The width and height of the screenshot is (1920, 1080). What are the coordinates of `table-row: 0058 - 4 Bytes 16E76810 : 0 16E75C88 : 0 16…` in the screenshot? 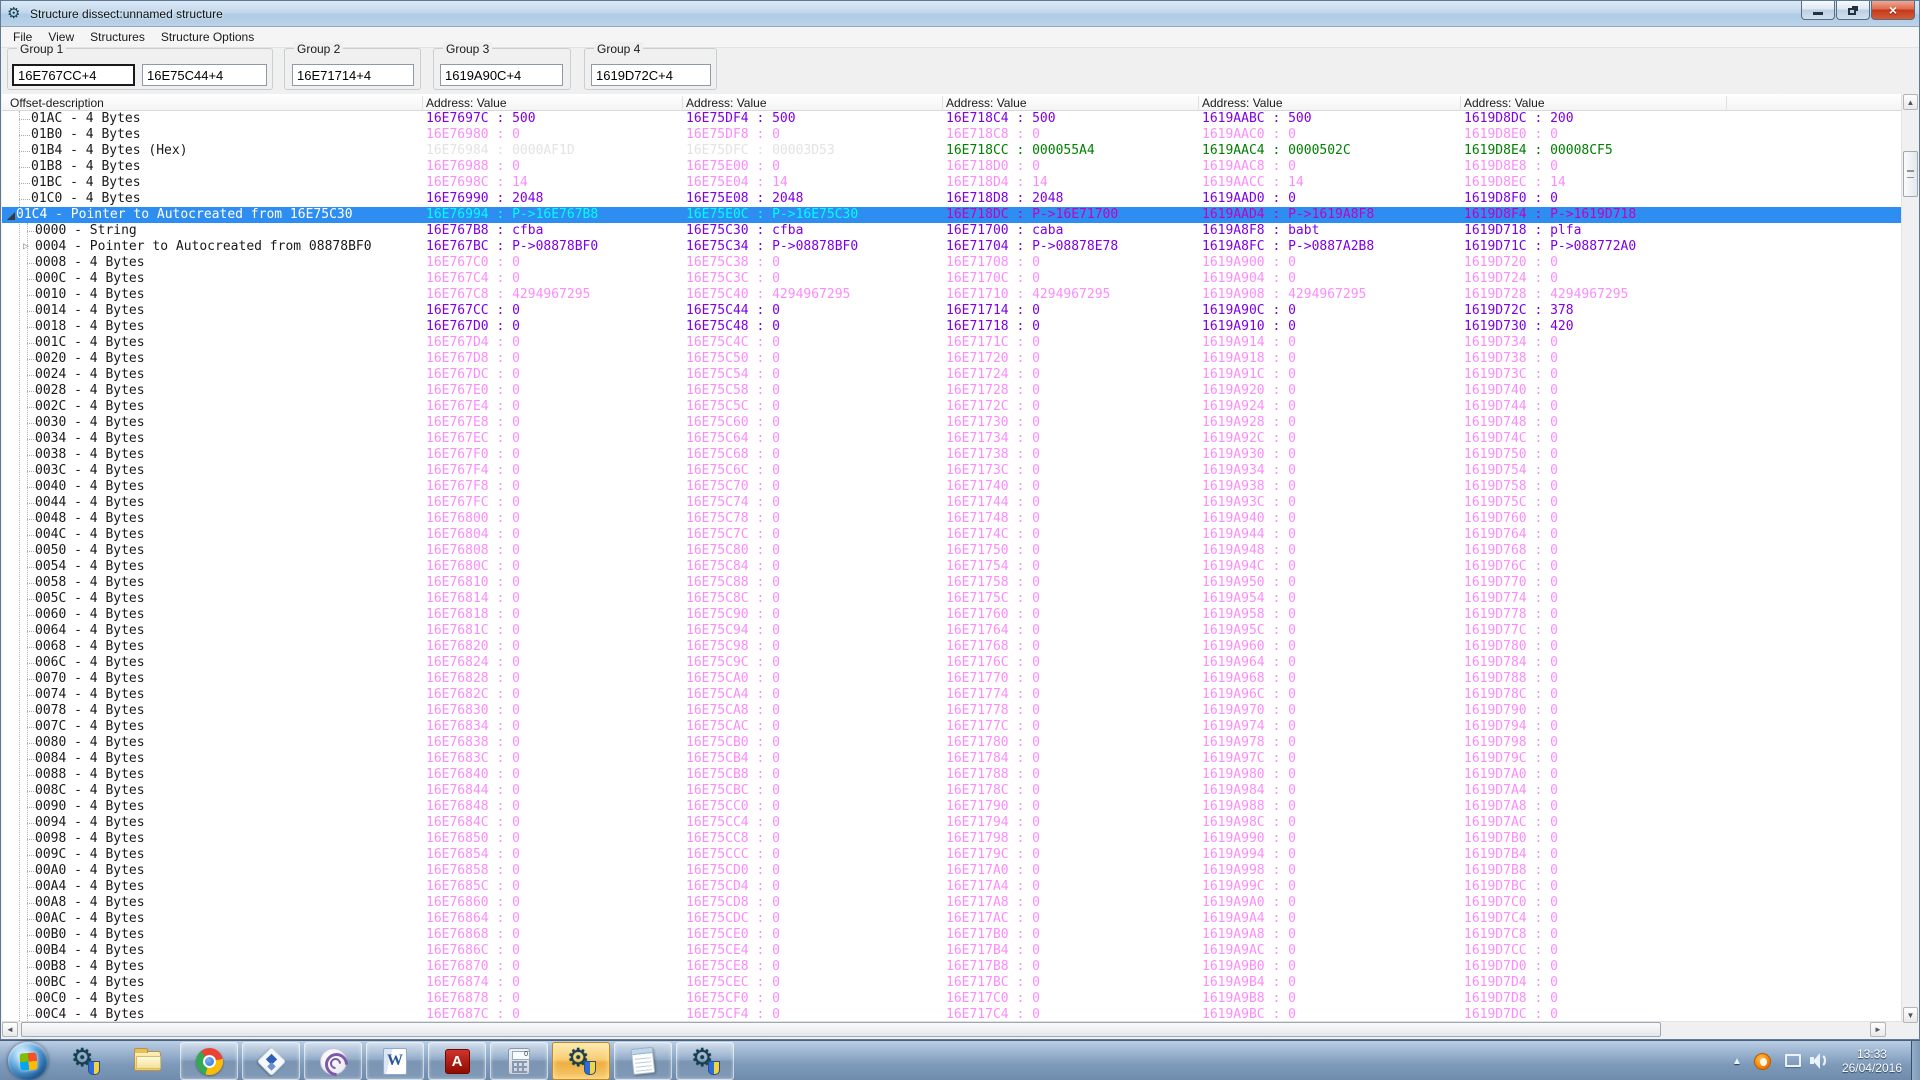 It's located at (952, 583).